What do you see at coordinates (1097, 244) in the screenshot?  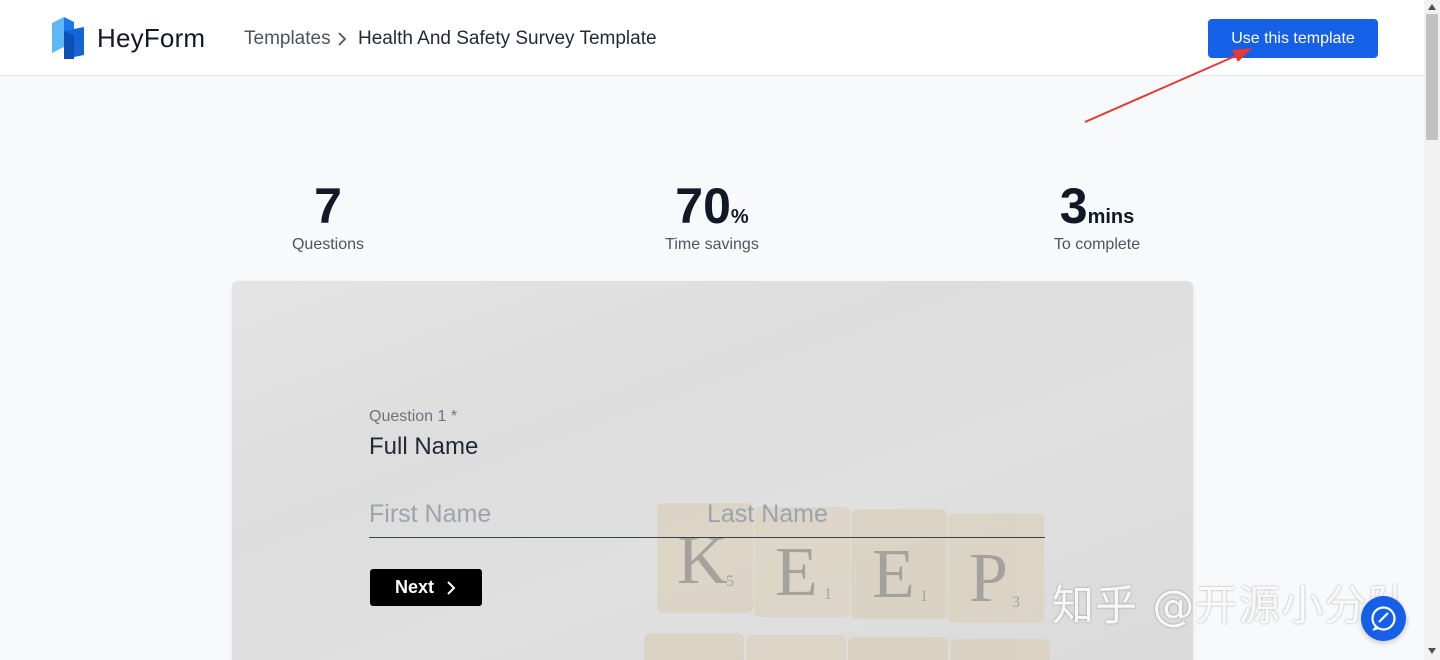 I see `stat-completion-time-label: To complete` at bounding box center [1097, 244].